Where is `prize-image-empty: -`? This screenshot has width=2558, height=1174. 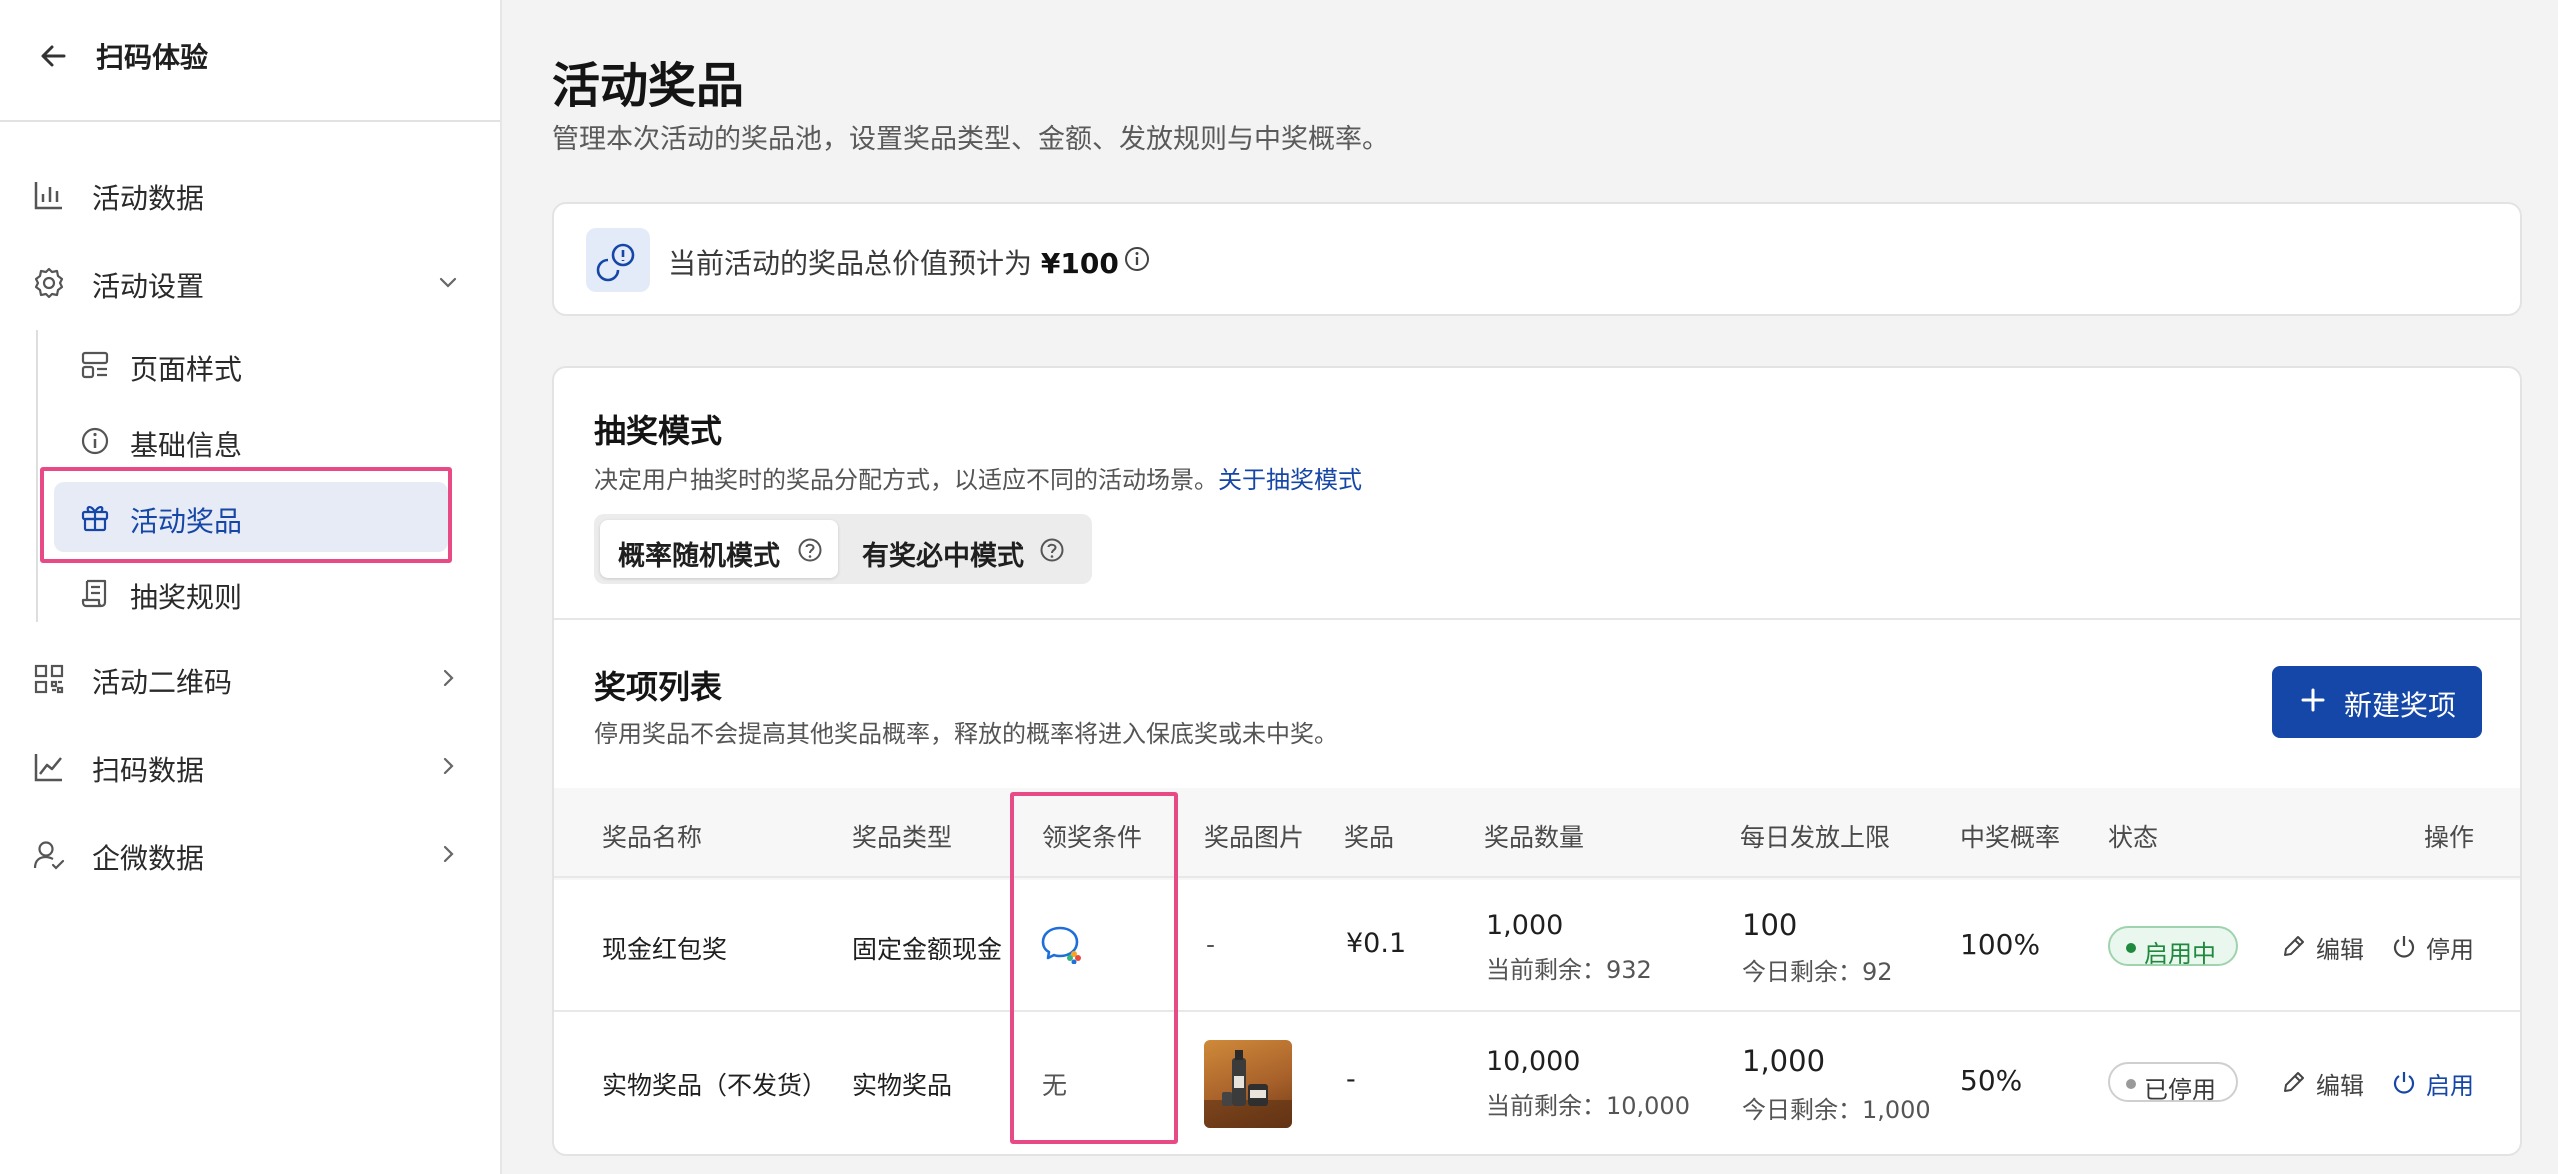 prize-image-empty: - is located at coordinates (1211, 944).